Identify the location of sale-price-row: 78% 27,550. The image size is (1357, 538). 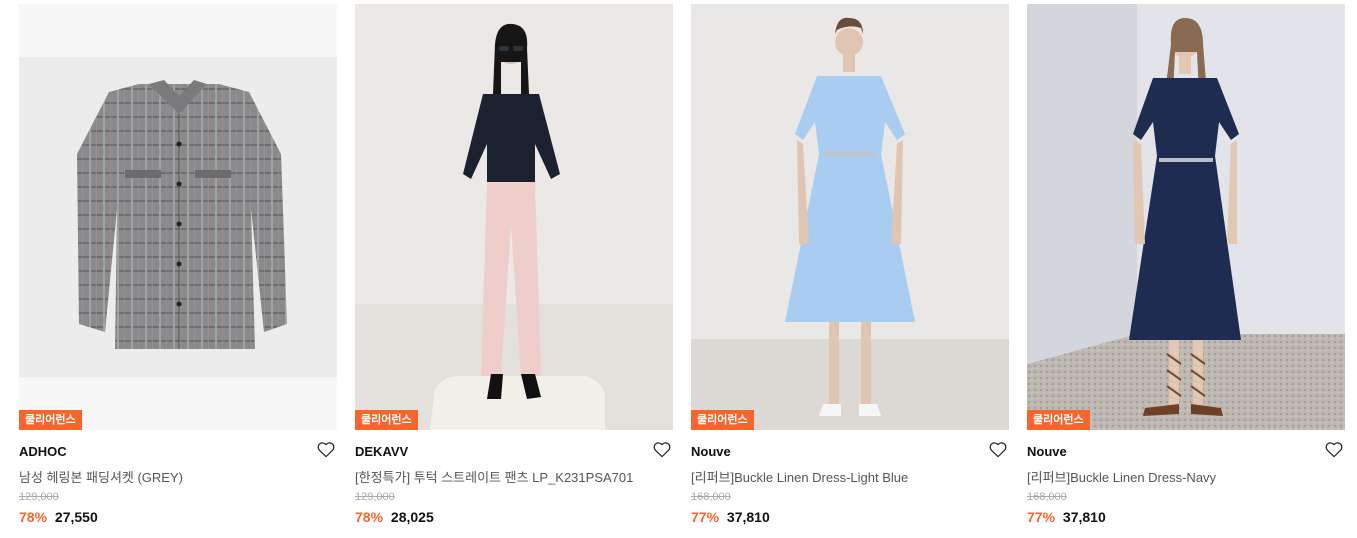
(58, 517).